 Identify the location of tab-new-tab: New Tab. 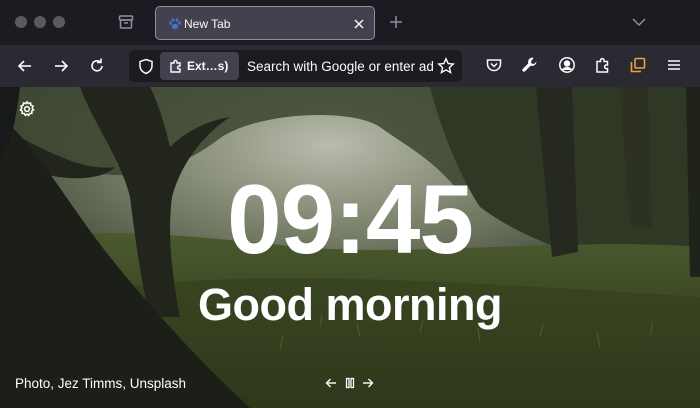
(265, 23).